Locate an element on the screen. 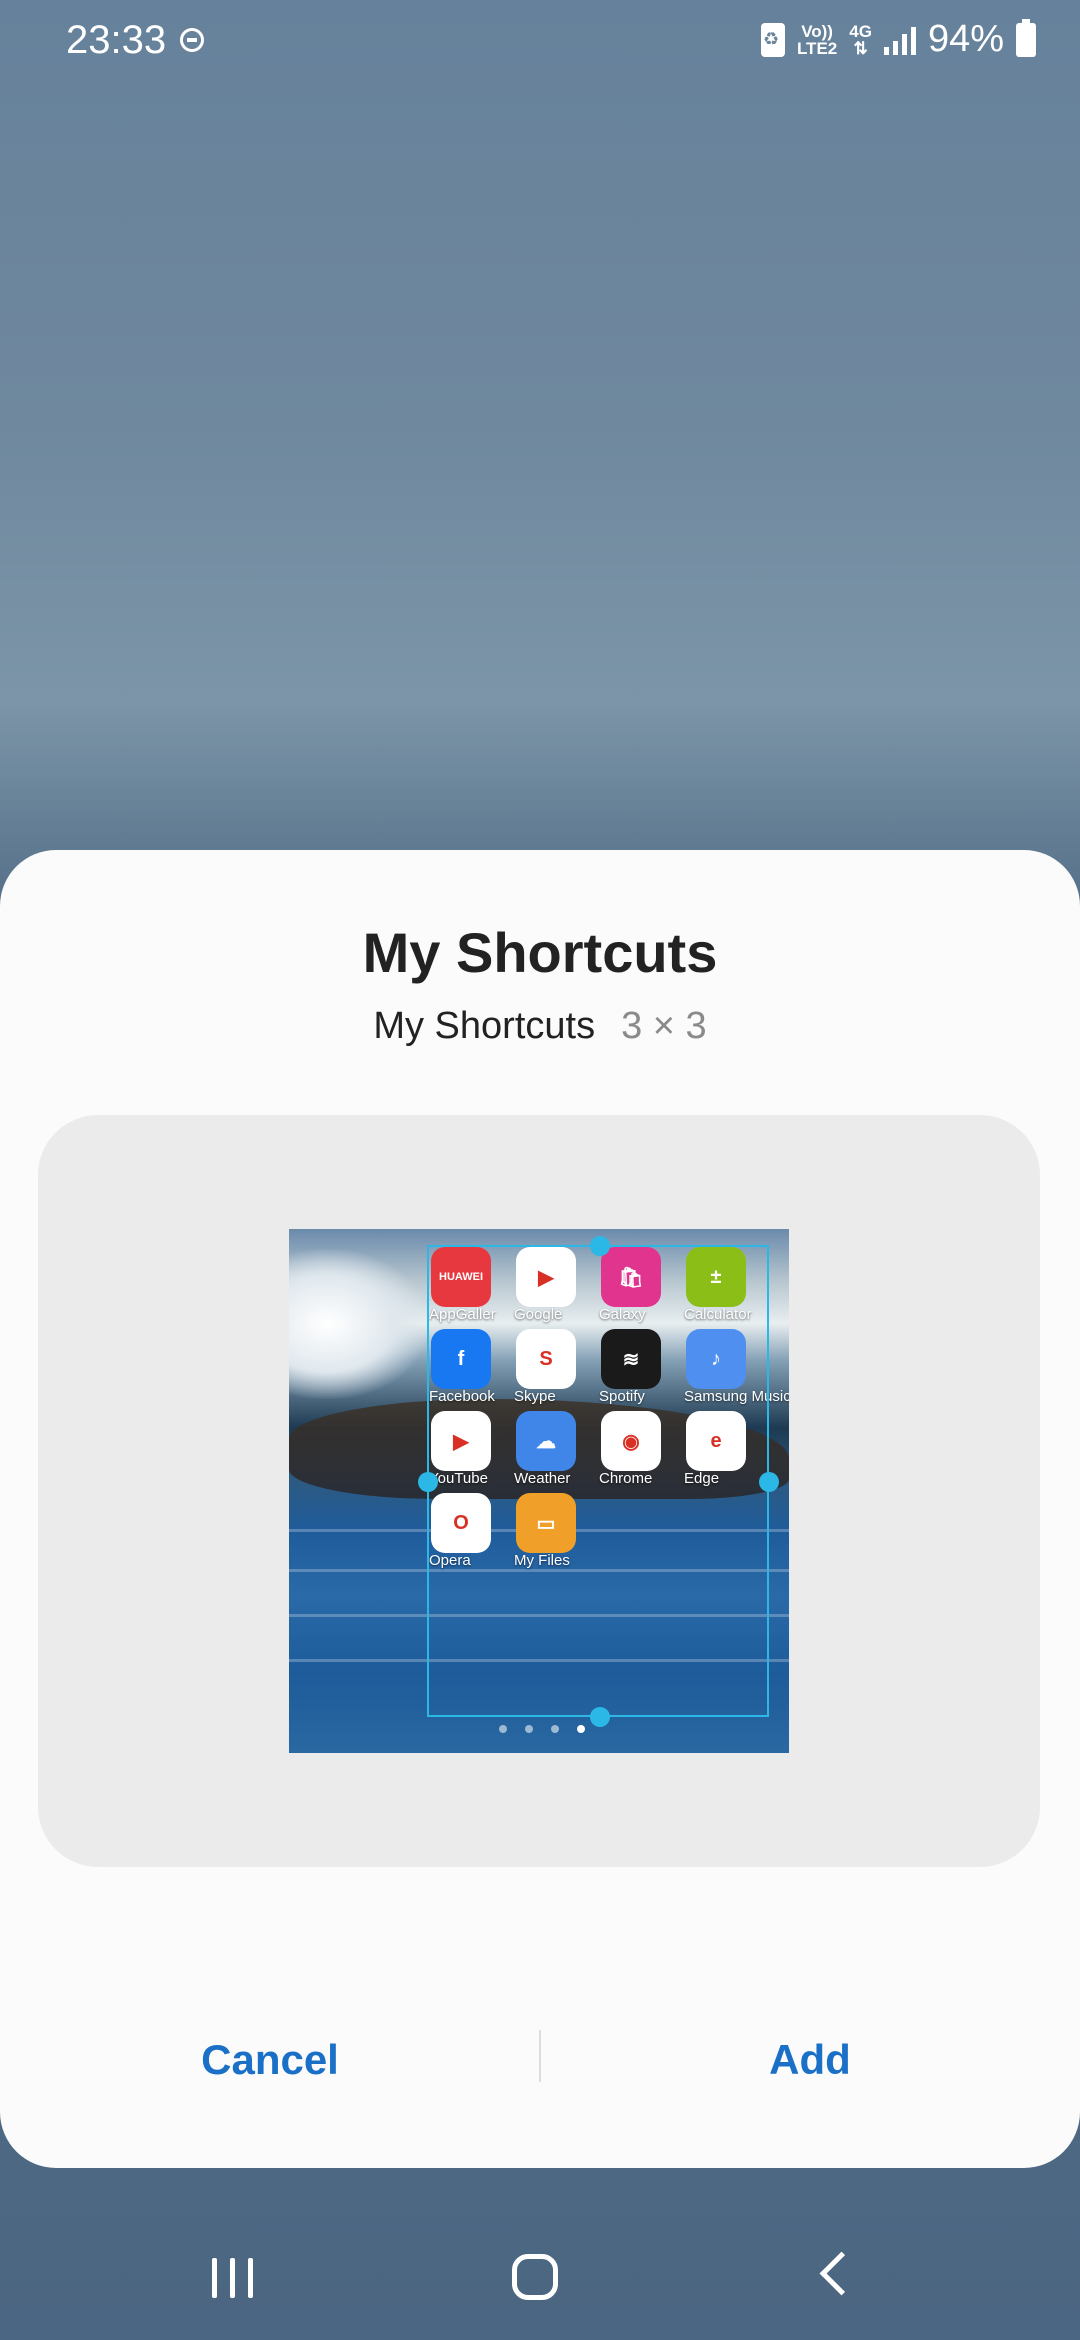 The height and width of the screenshot is (2340, 1080). battery-icon is located at coordinates (1026, 37).